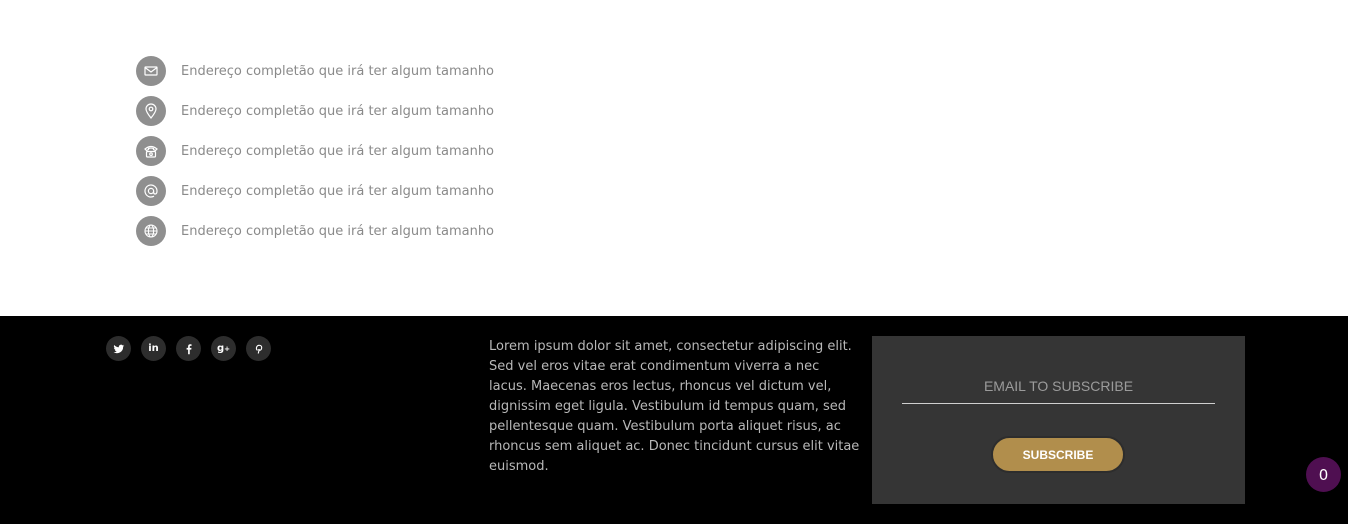  What do you see at coordinates (118, 348) in the screenshot?
I see `twitter-icon` at bounding box center [118, 348].